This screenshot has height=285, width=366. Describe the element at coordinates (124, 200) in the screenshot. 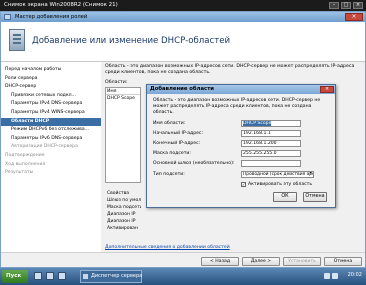

I see `property-item: Шлюз по умол` at that location.